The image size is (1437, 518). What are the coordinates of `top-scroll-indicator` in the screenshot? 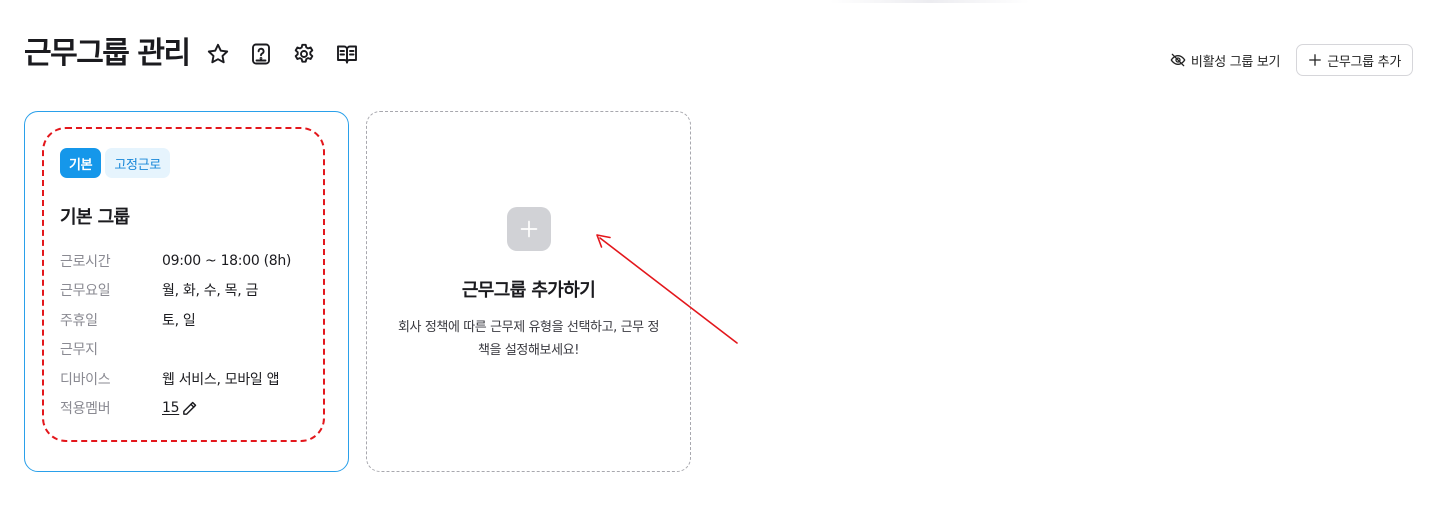 It's located at (930, 1).